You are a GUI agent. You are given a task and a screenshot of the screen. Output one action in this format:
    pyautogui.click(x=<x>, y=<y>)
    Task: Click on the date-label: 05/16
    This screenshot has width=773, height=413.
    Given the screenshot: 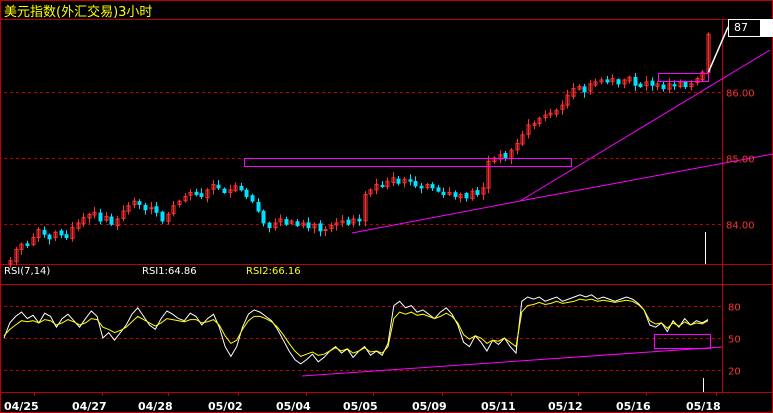 What is the action you would take?
    pyautogui.click(x=633, y=406)
    